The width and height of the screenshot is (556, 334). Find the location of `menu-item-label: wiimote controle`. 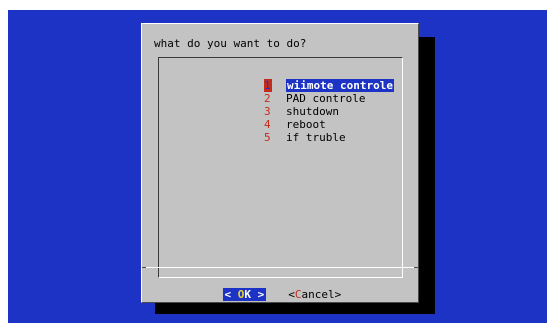

menu-item-label: wiimote controle is located at coordinates (339, 85).